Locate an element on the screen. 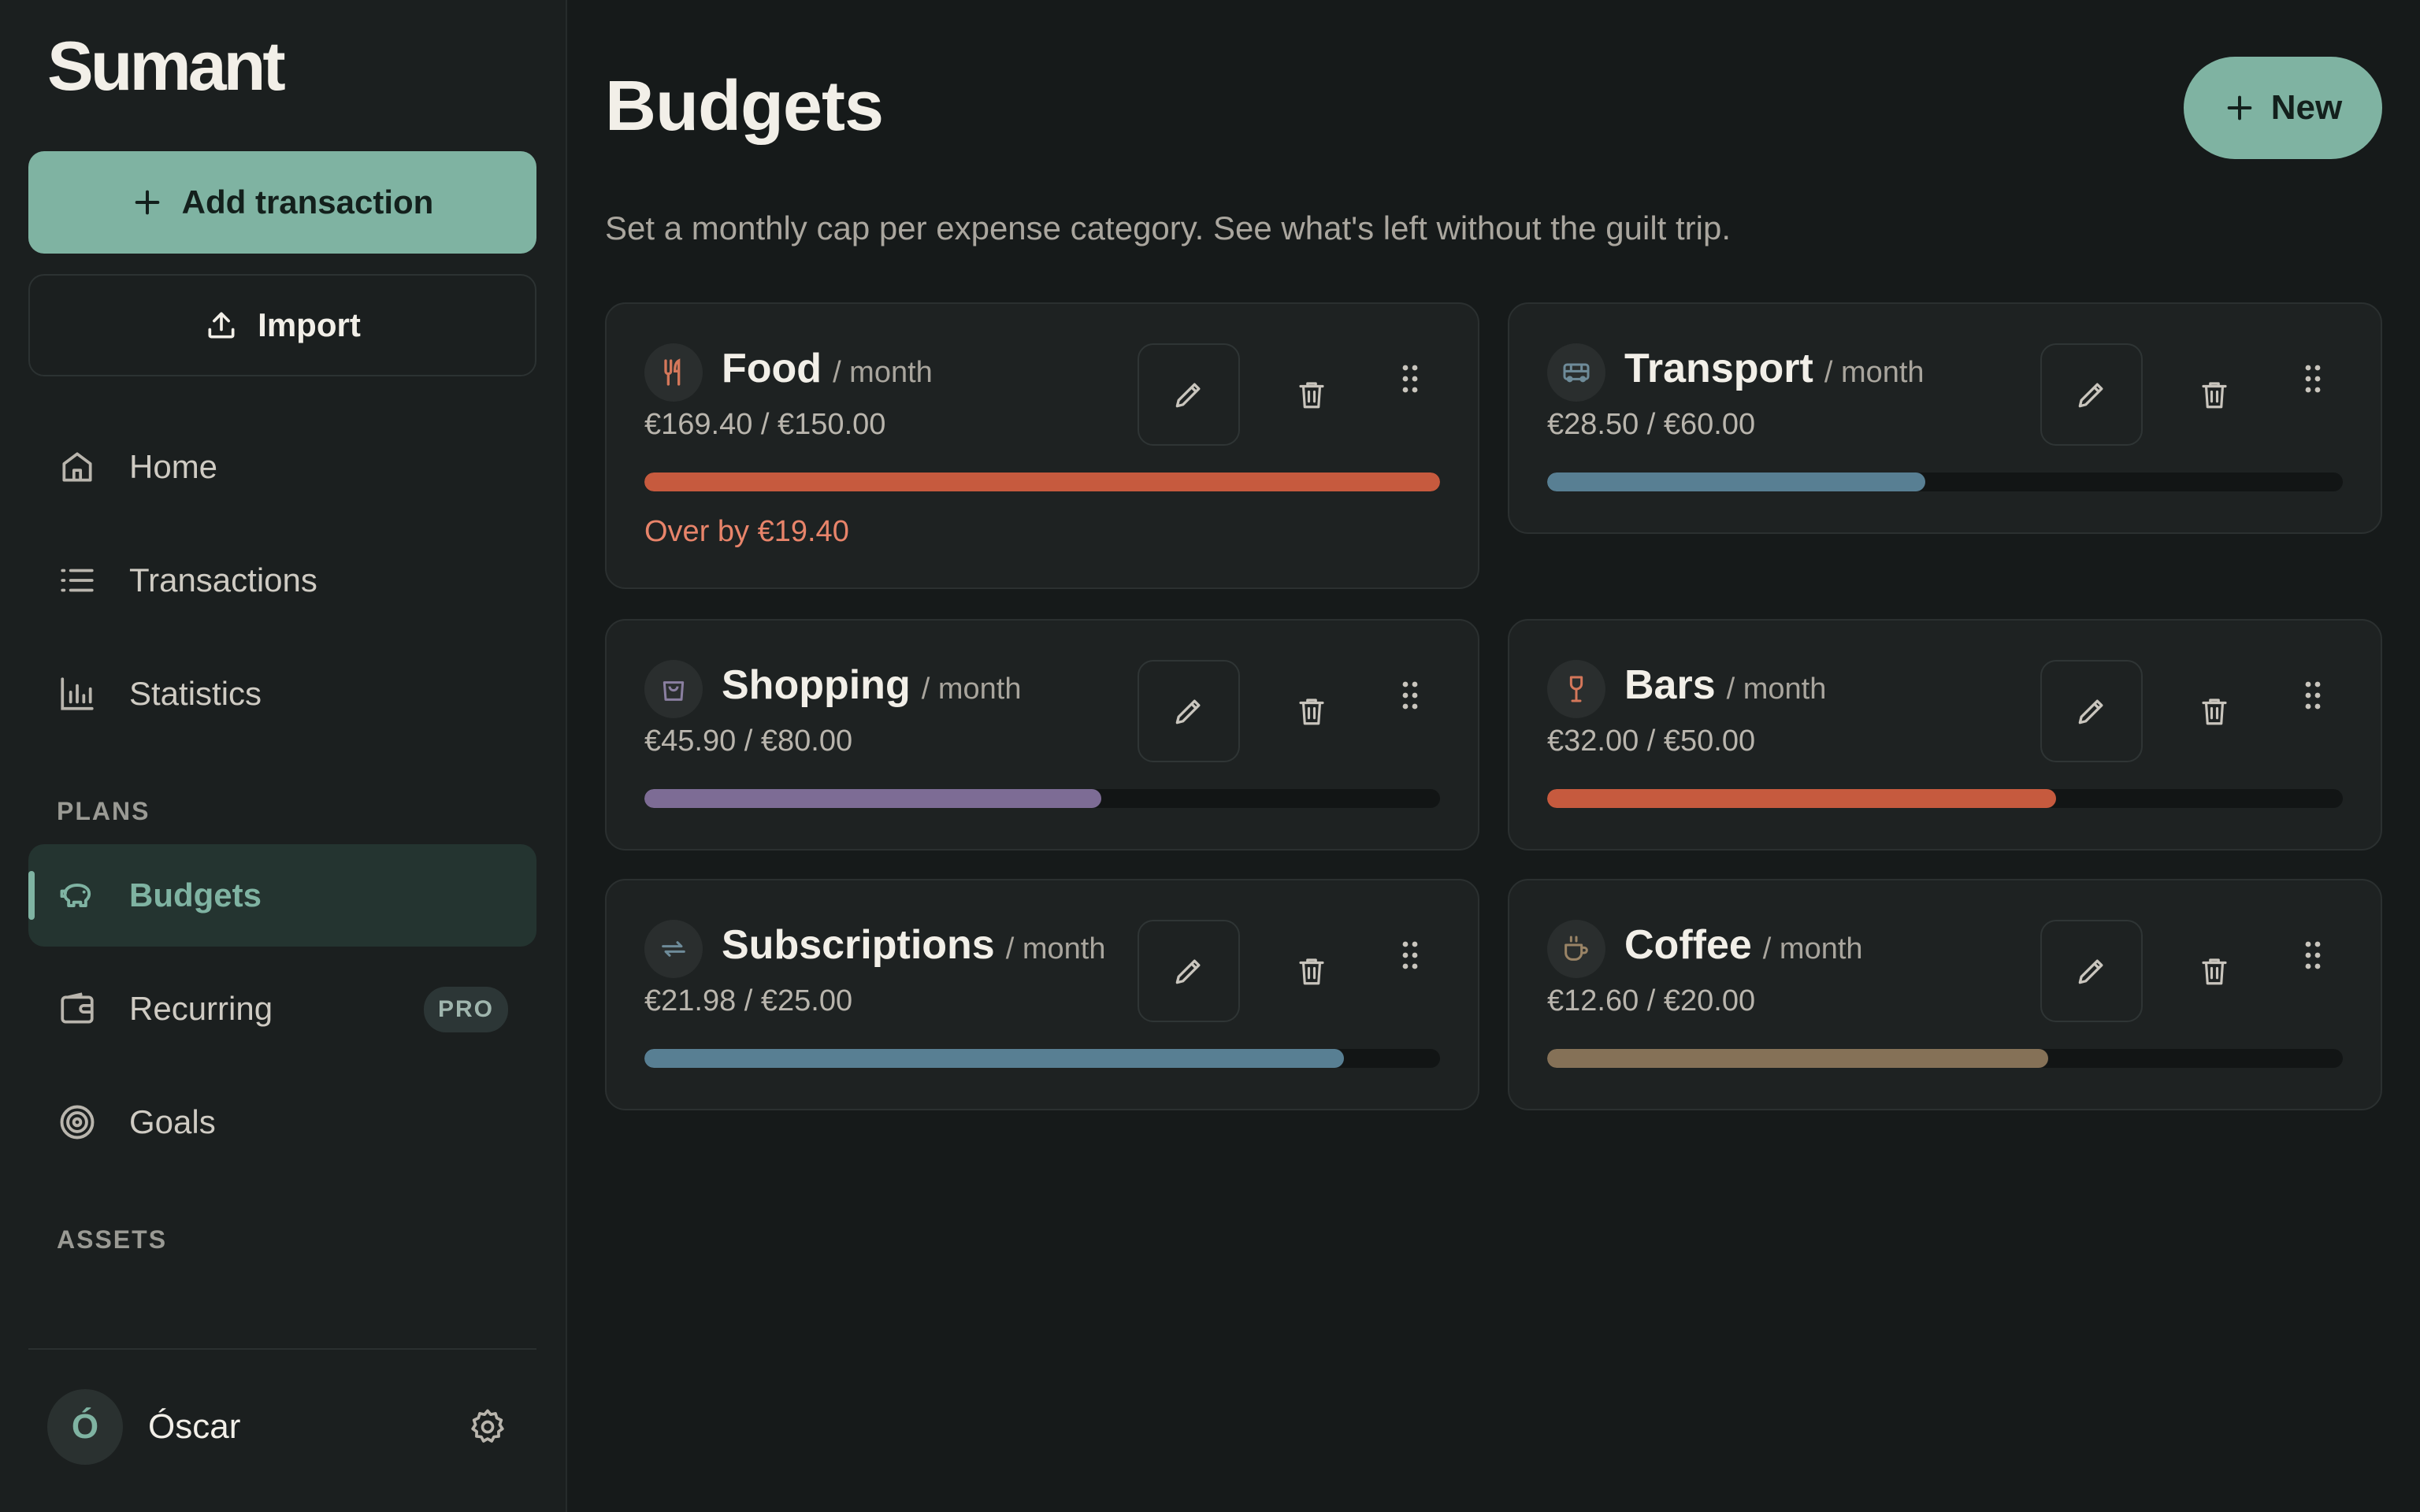 This screenshot has width=2420, height=1512. over-budget-text: Over by €19.40 is located at coordinates (746, 531).